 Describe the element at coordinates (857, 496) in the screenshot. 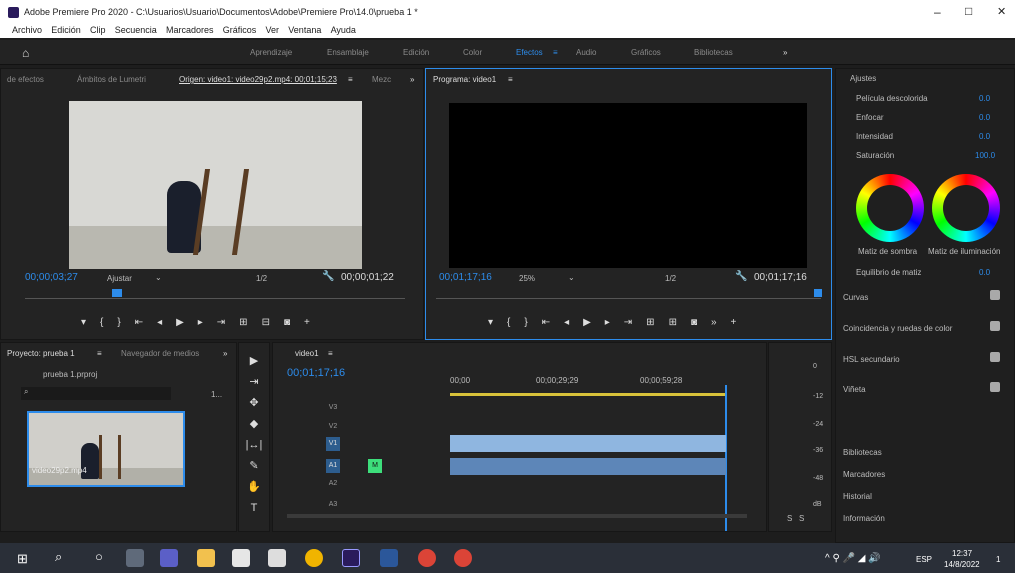

I see `panel-historial: Historial` at that location.